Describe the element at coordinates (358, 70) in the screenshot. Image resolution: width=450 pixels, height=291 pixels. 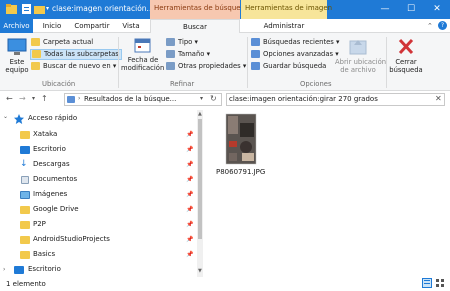
I see `open-location-label-2: de archivo` at that location.